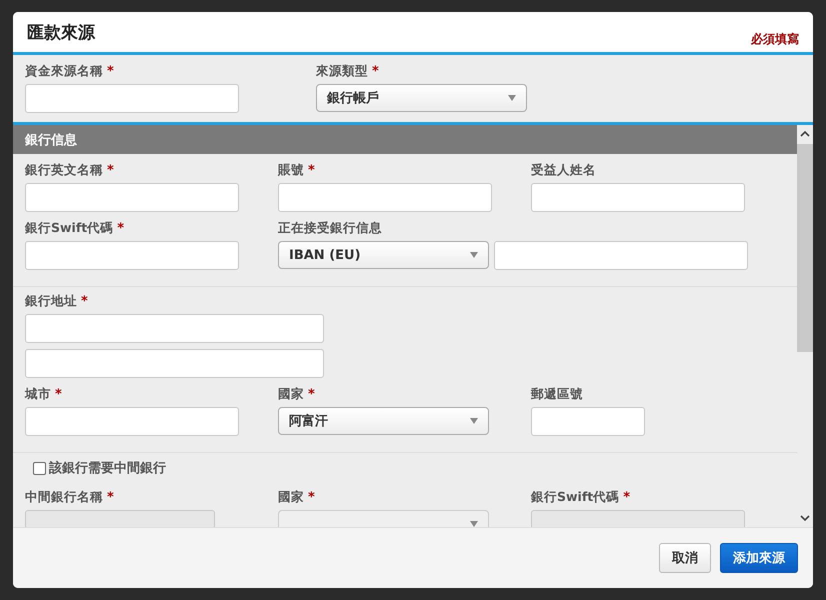 This screenshot has width=826, height=600. Describe the element at coordinates (421, 98) in the screenshot. I see `dropdown: 銀行帳戶` at that location.